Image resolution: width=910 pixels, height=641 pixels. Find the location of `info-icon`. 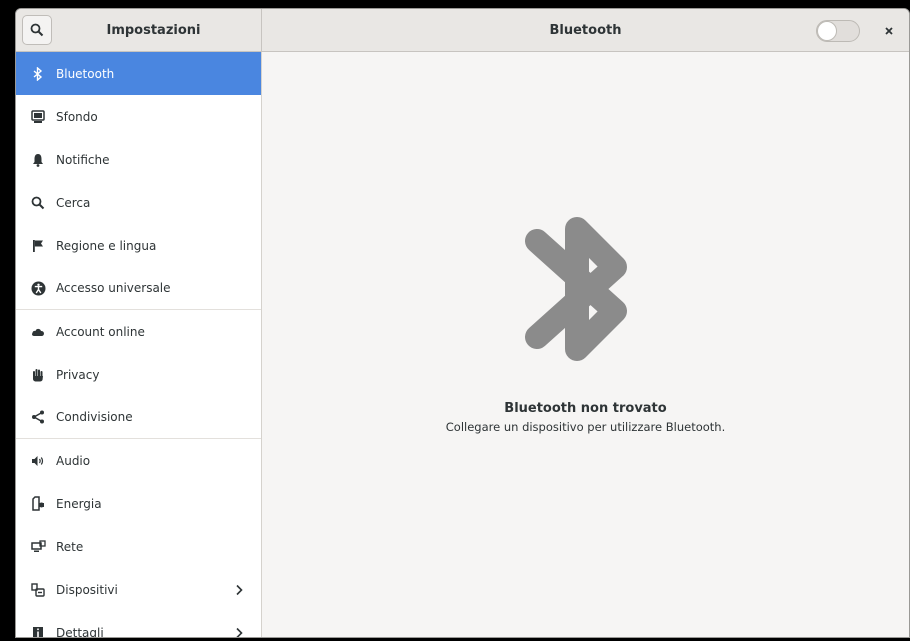

info-icon is located at coordinates (38, 631).